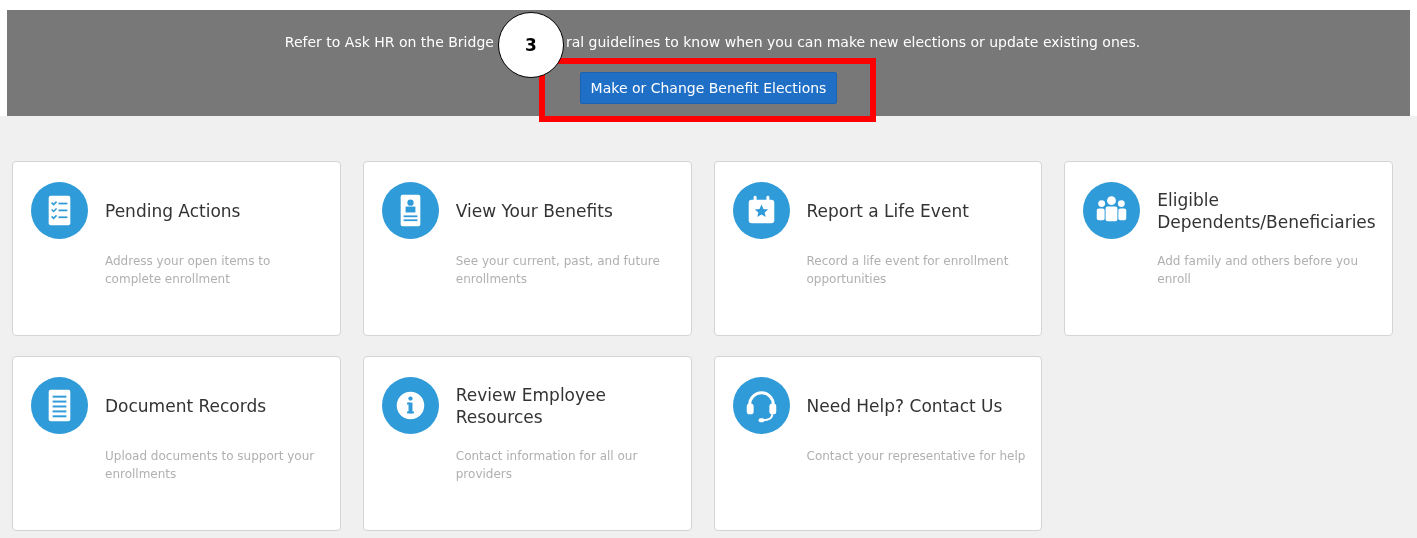 The width and height of the screenshot is (1417, 538). What do you see at coordinates (59, 405) in the screenshot?
I see `document-icon` at bounding box center [59, 405].